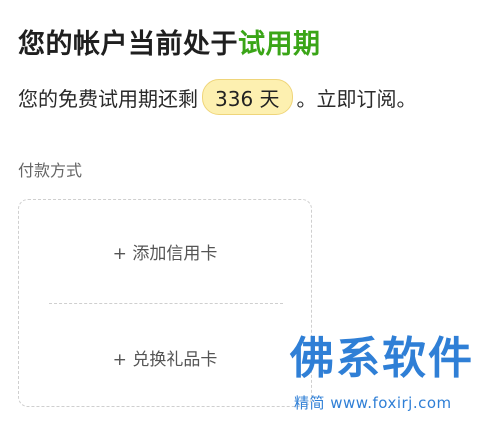  What do you see at coordinates (279, 44) in the screenshot?
I see `title-accent-trial: 试用期` at bounding box center [279, 44].